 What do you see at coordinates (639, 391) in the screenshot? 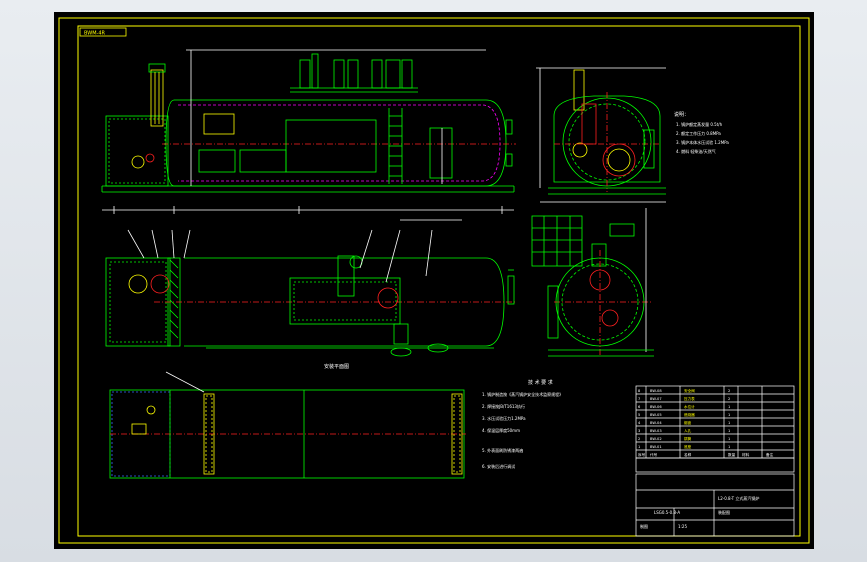
I see `parts-cell: 8` at bounding box center [639, 391].